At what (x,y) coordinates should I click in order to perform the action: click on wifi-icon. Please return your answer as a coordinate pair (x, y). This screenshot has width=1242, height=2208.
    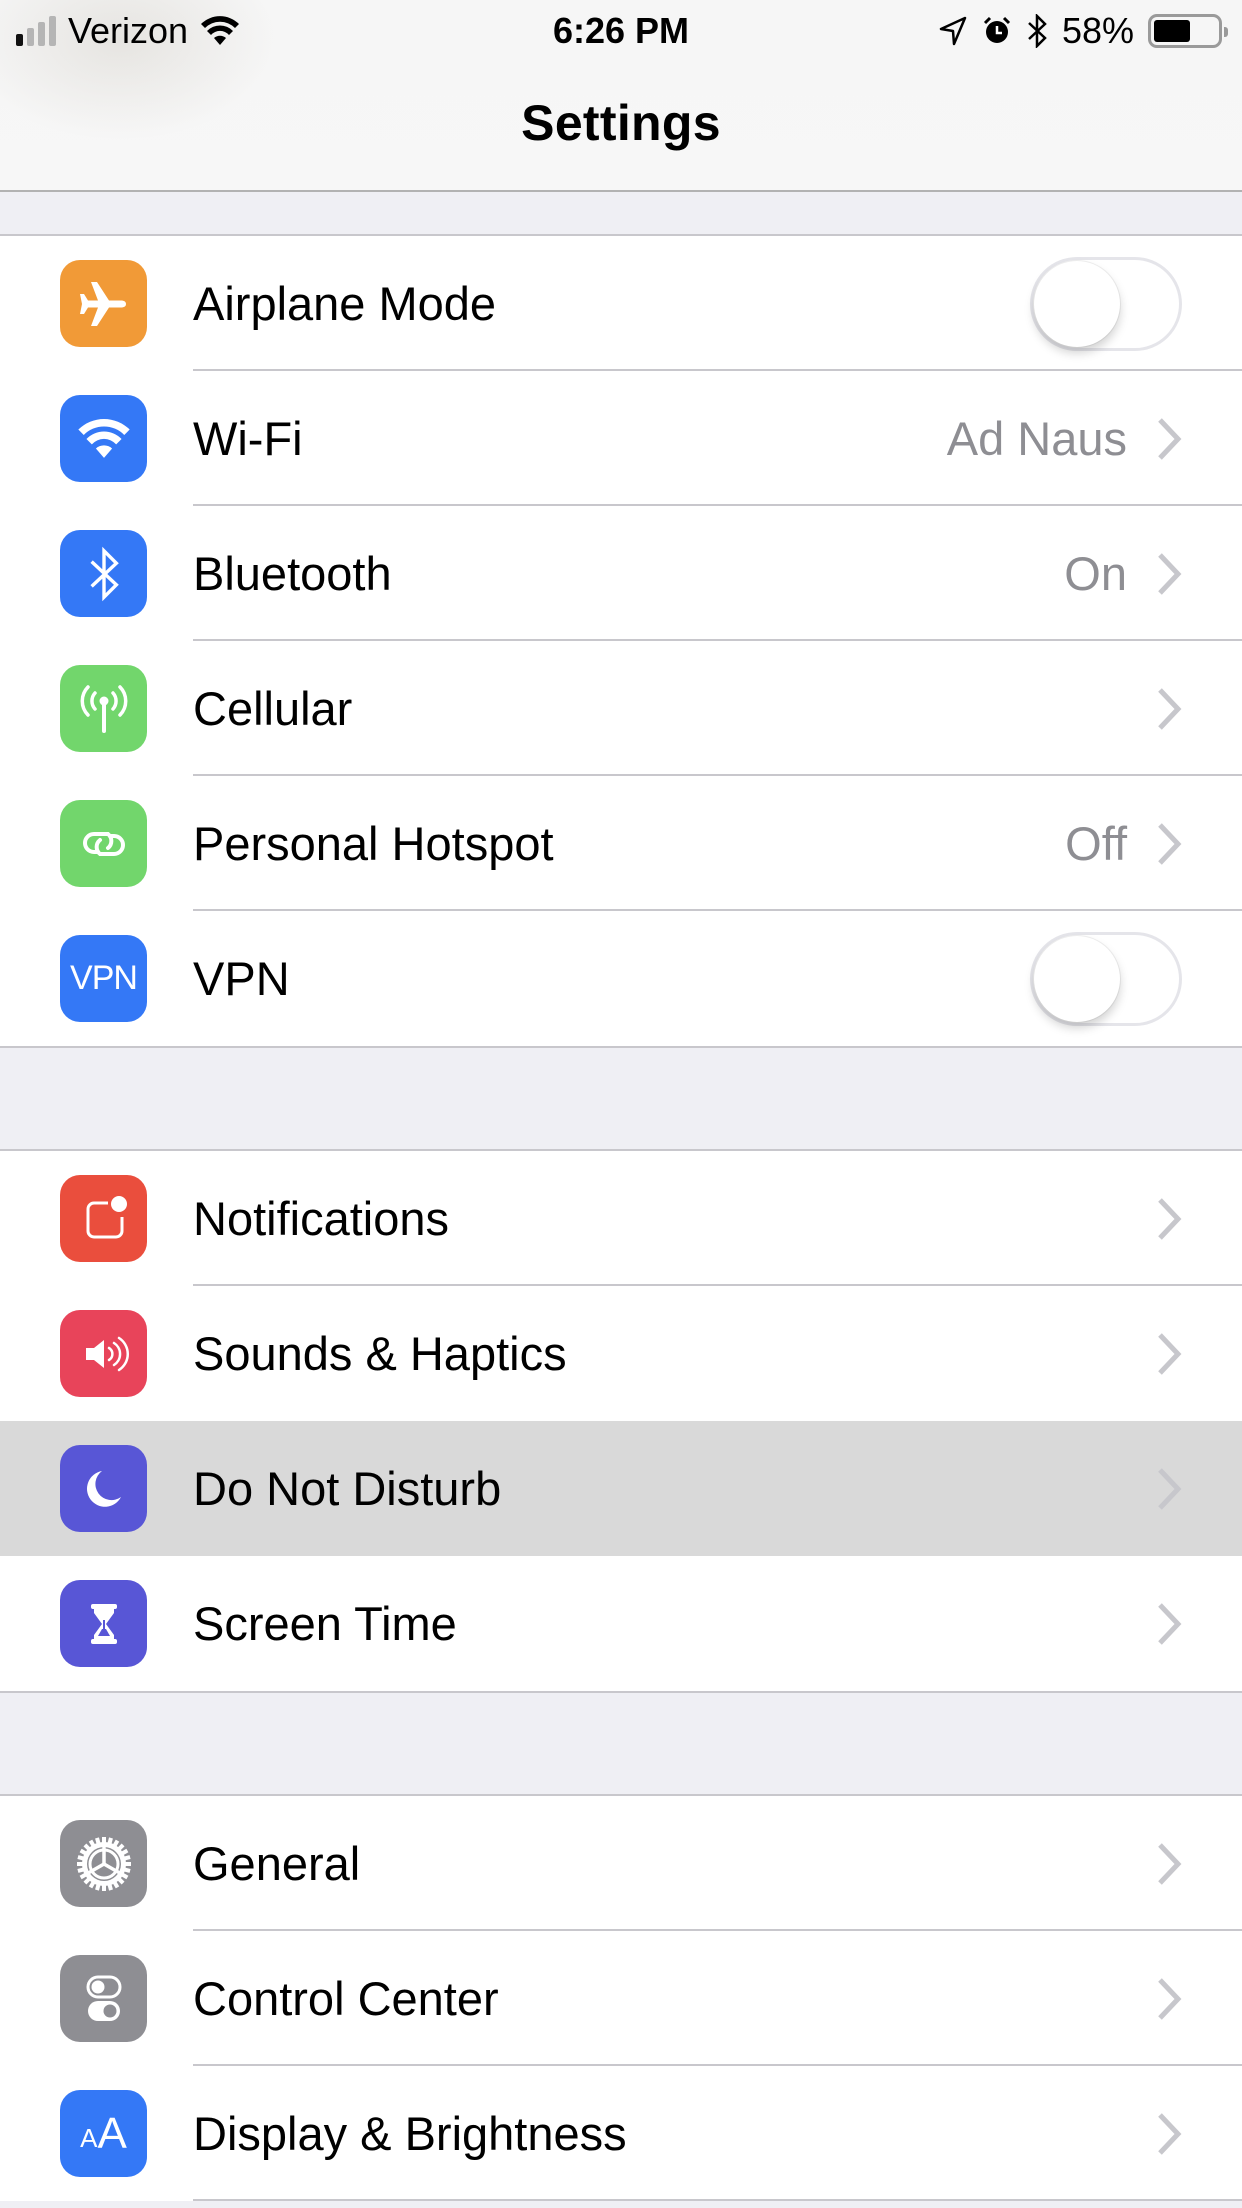
    Looking at the image, I should click on (103, 438).